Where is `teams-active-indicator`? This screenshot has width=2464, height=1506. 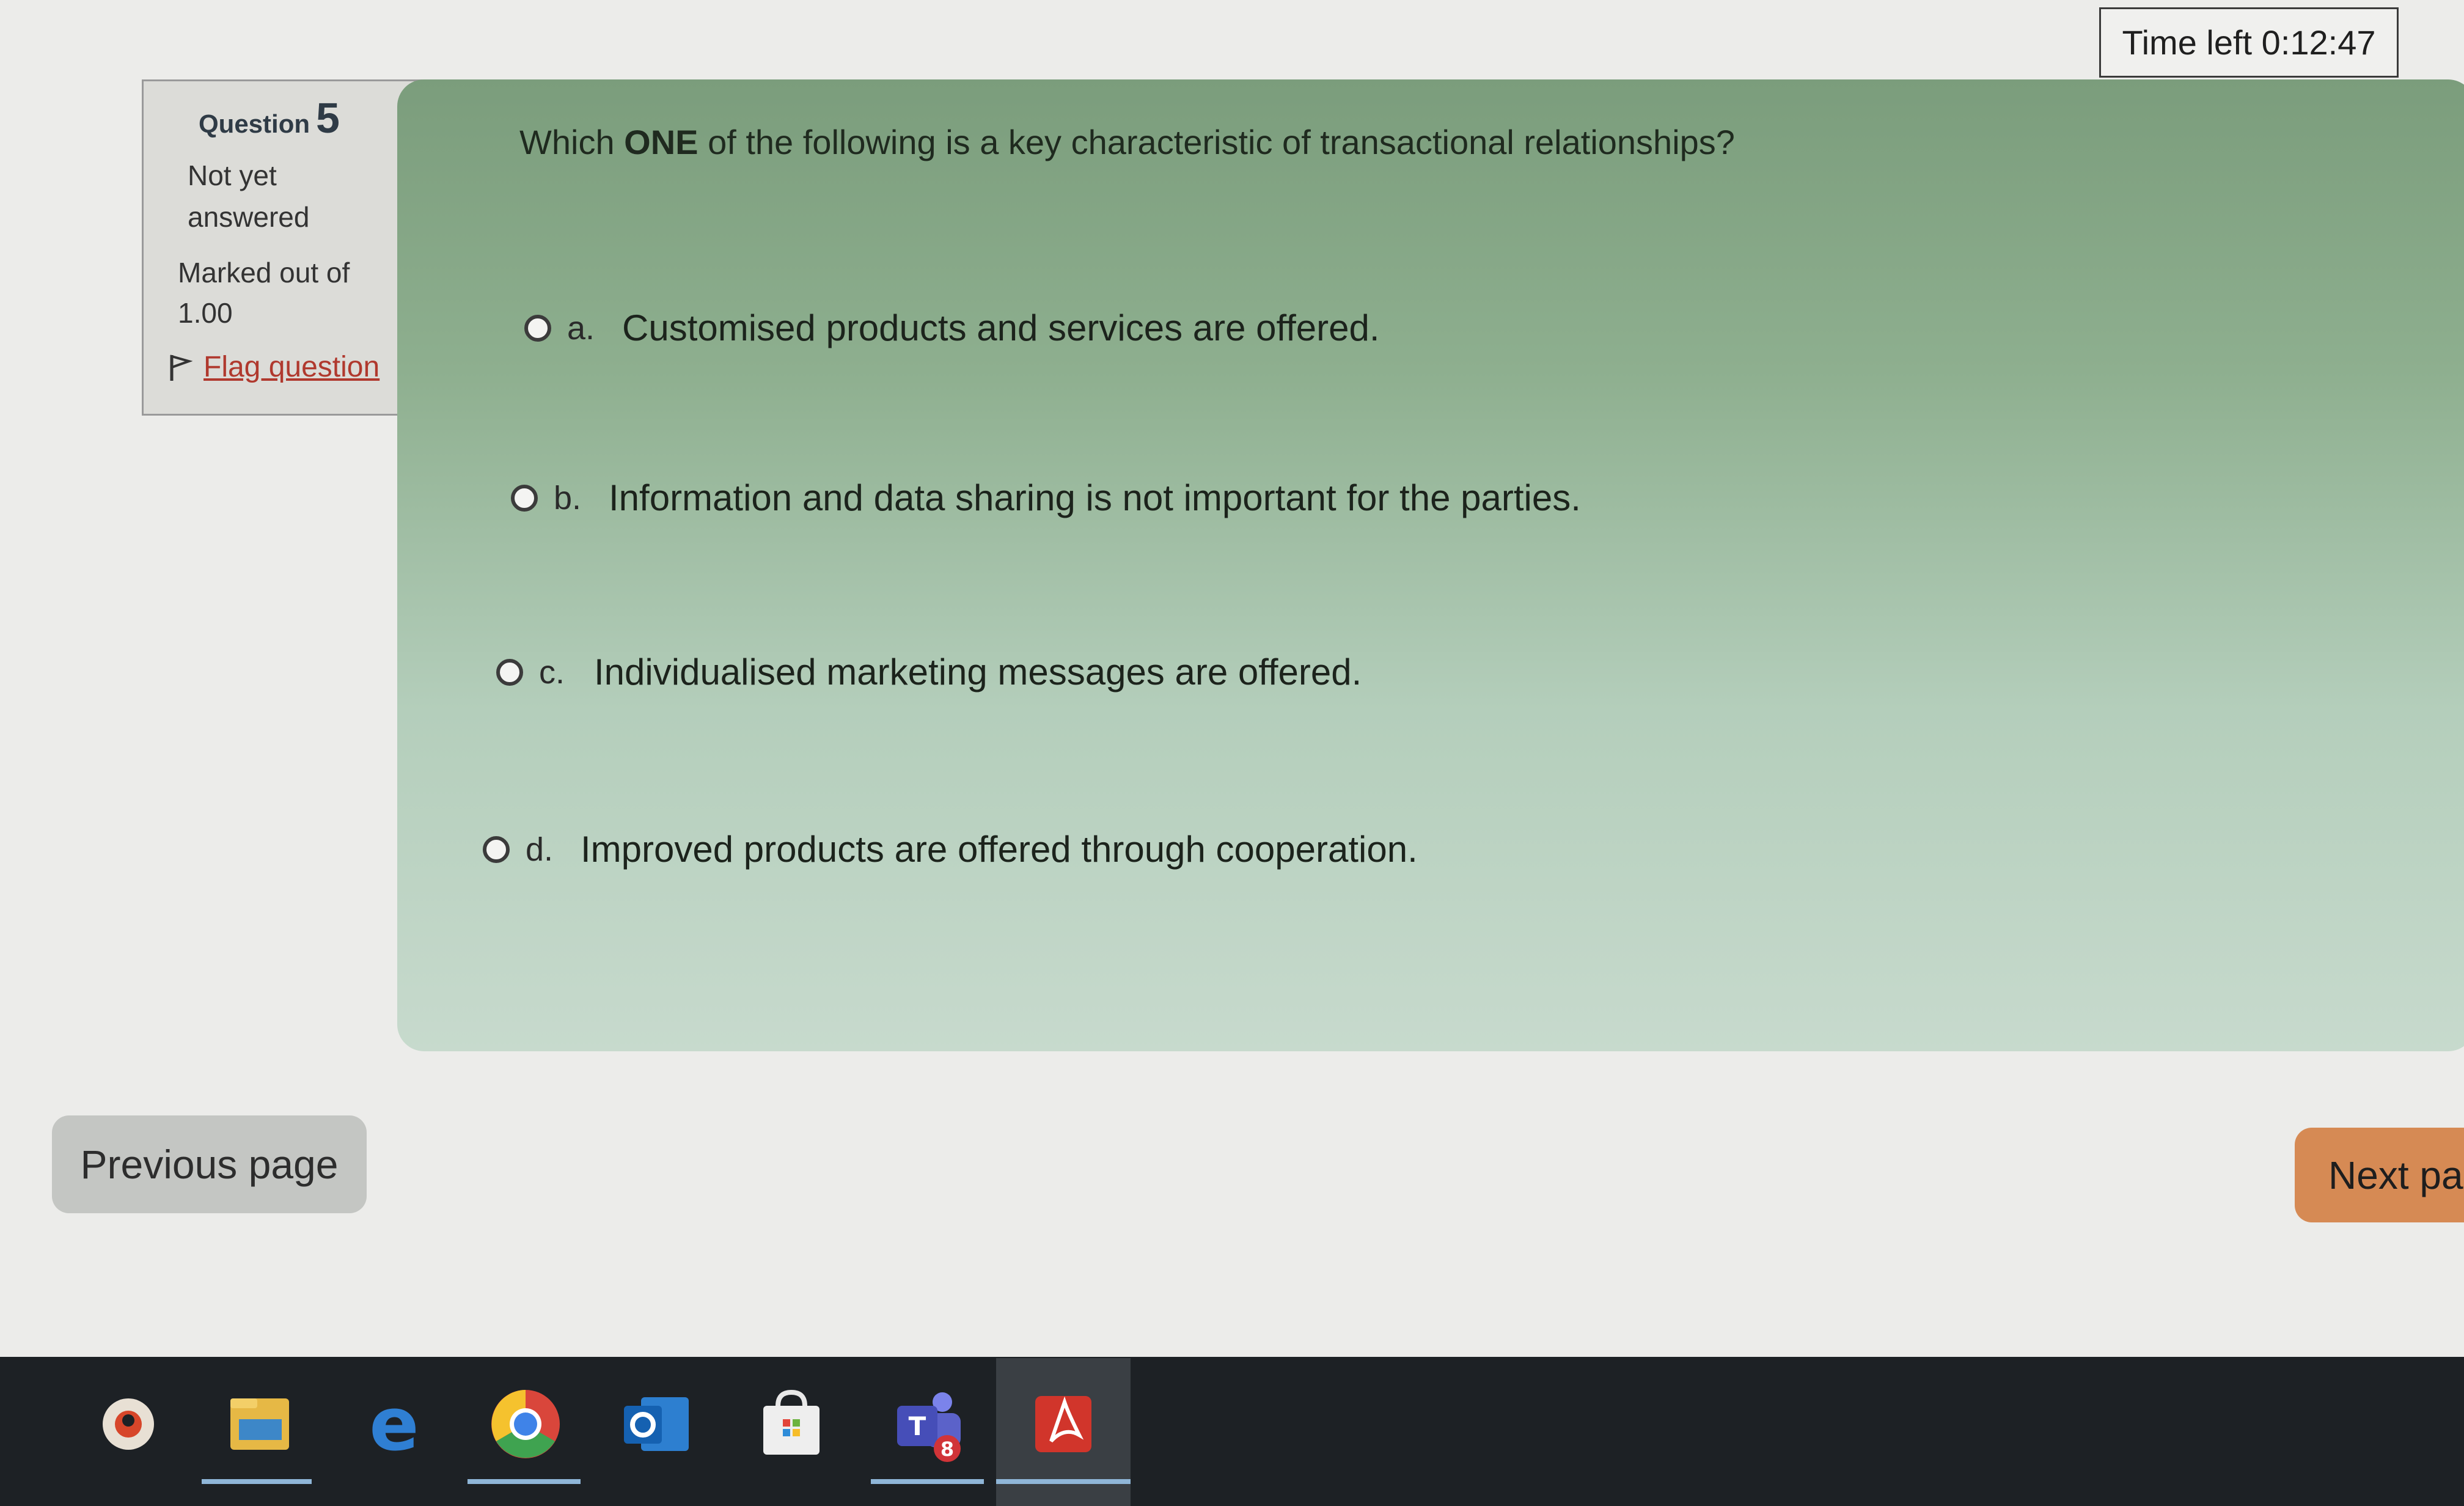
teams-active-indicator is located at coordinates (928, 1481).